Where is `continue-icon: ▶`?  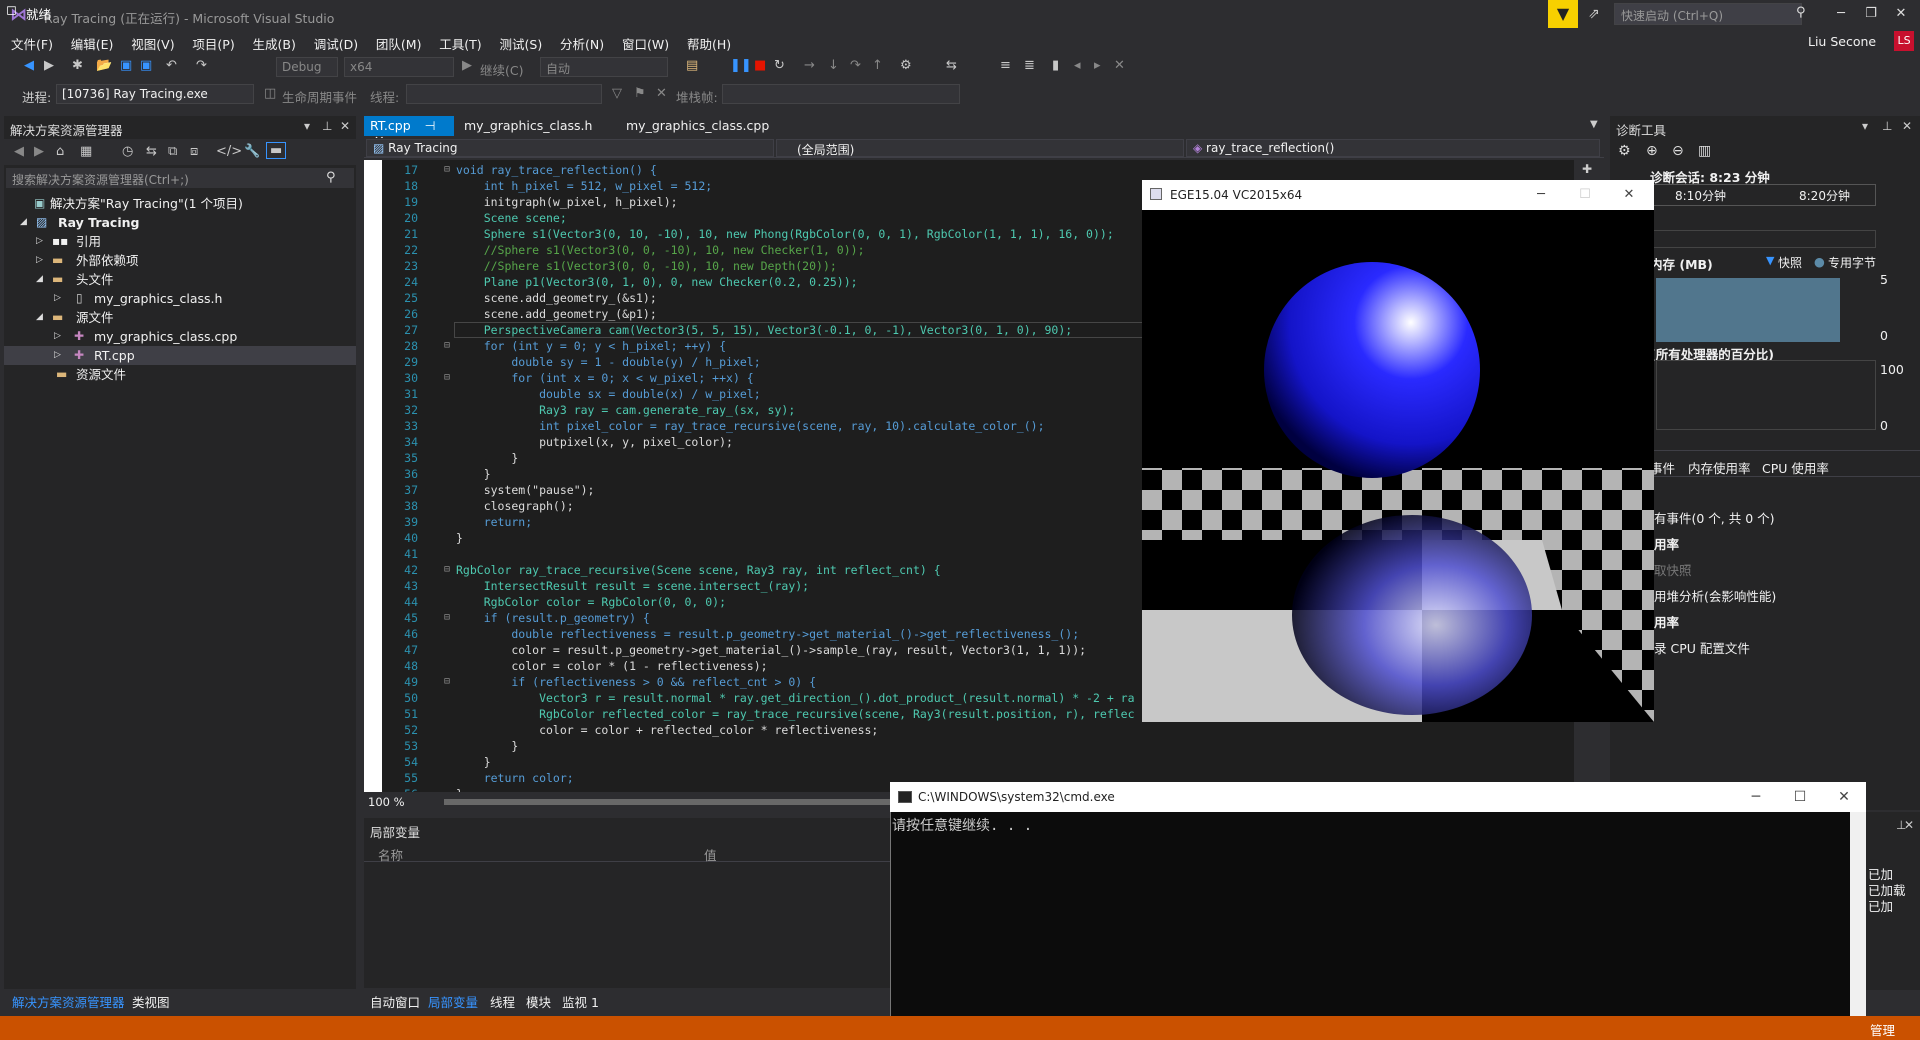 continue-icon: ▶ is located at coordinates (467, 65).